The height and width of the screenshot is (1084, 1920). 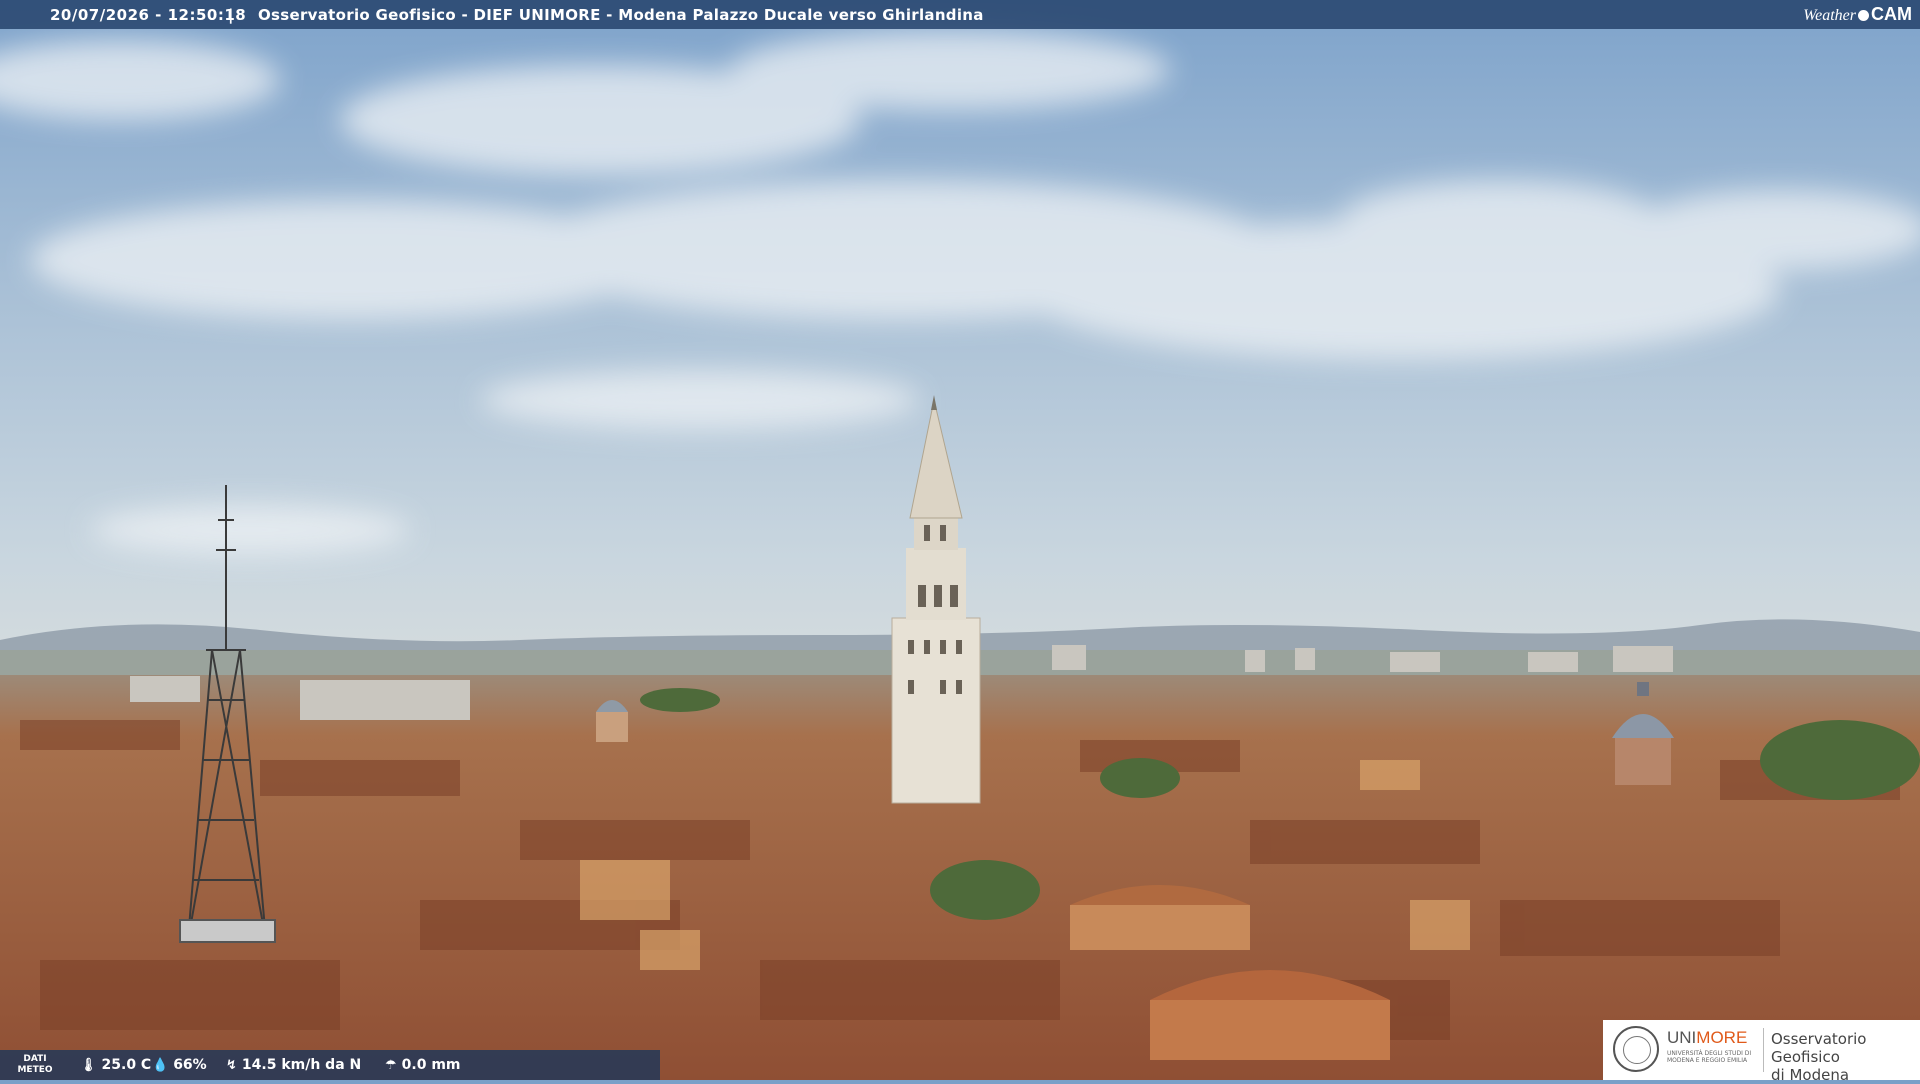 I want to click on weather-label: DATI METEO, so click(x=35, y=1065).